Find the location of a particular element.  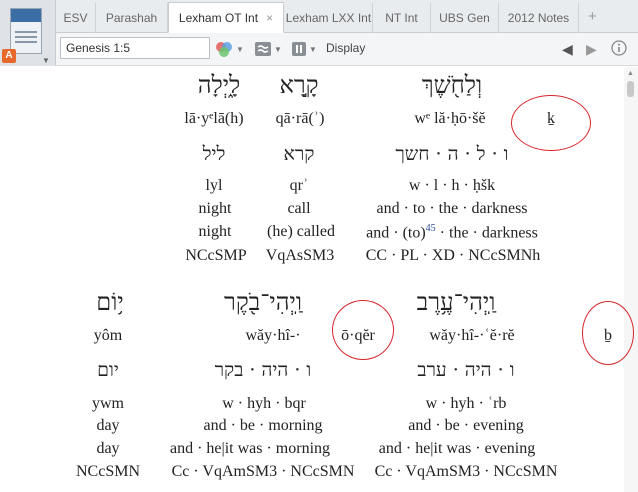

toolbar: ▼ ▼ ▼ Display ◀ ▶ is located at coordinates (347, 49).